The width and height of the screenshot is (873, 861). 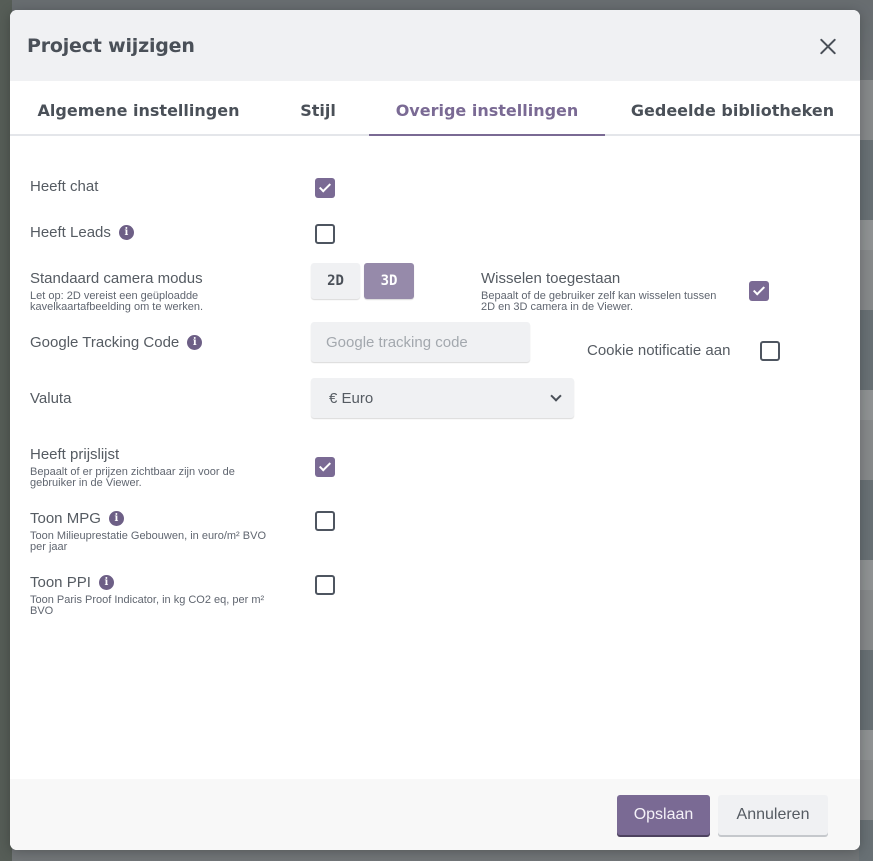 I want to click on heeft-chat-text: Heeft chat, so click(x=64, y=186).